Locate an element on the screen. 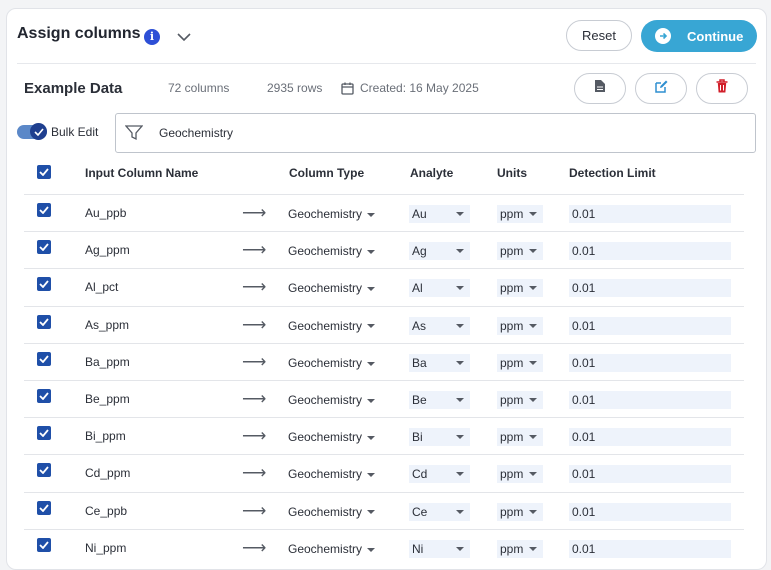 This screenshot has height=570, width=771. analyte-select: Au is located at coordinates (439, 214).